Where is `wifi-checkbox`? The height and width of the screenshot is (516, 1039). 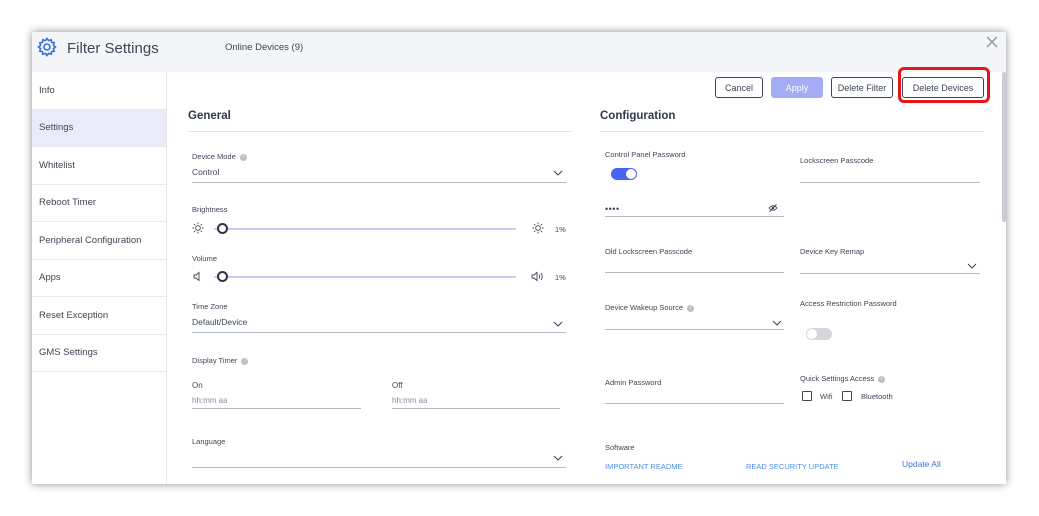 wifi-checkbox is located at coordinates (807, 396).